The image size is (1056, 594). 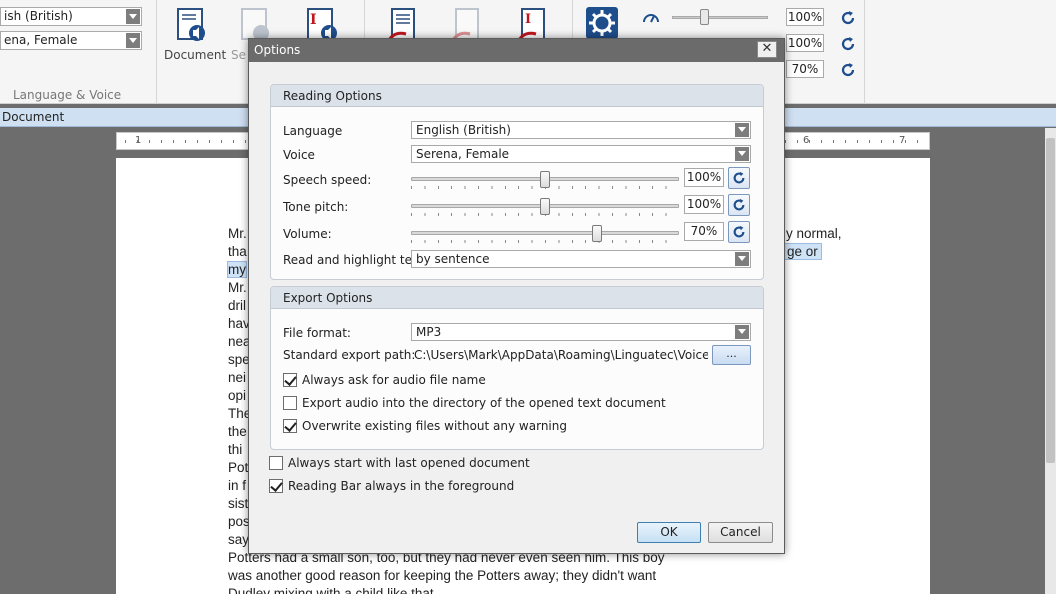 What do you see at coordinates (581, 154) in the screenshot?
I see `voice-select: Serena, Female` at bounding box center [581, 154].